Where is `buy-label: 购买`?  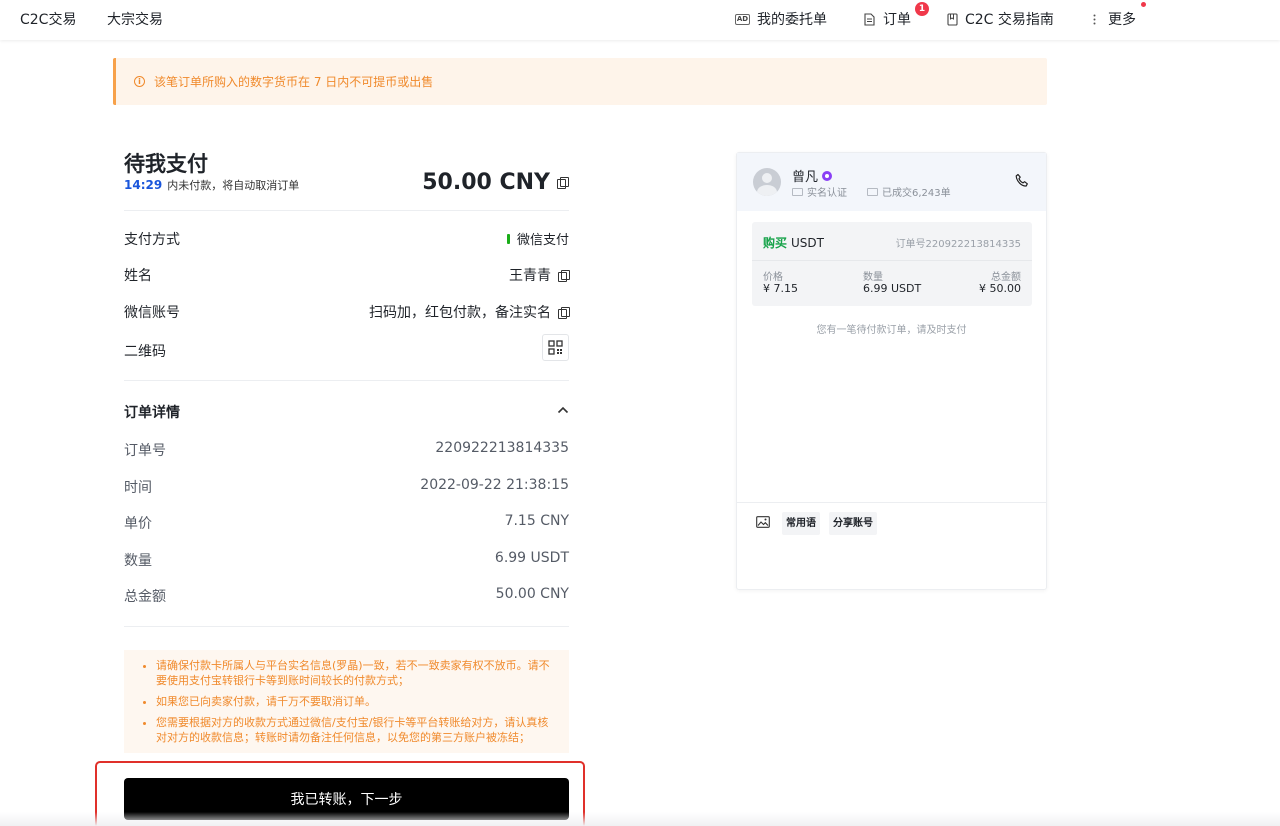
buy-label: 购买 is located at coordinates (775, 243).